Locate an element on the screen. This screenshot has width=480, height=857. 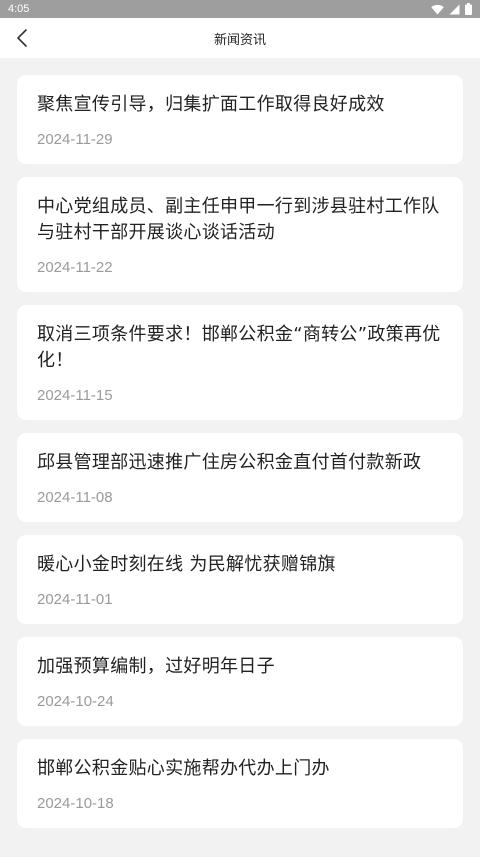
news-date: 2024-11-08 is located at coordinates (75, 497).